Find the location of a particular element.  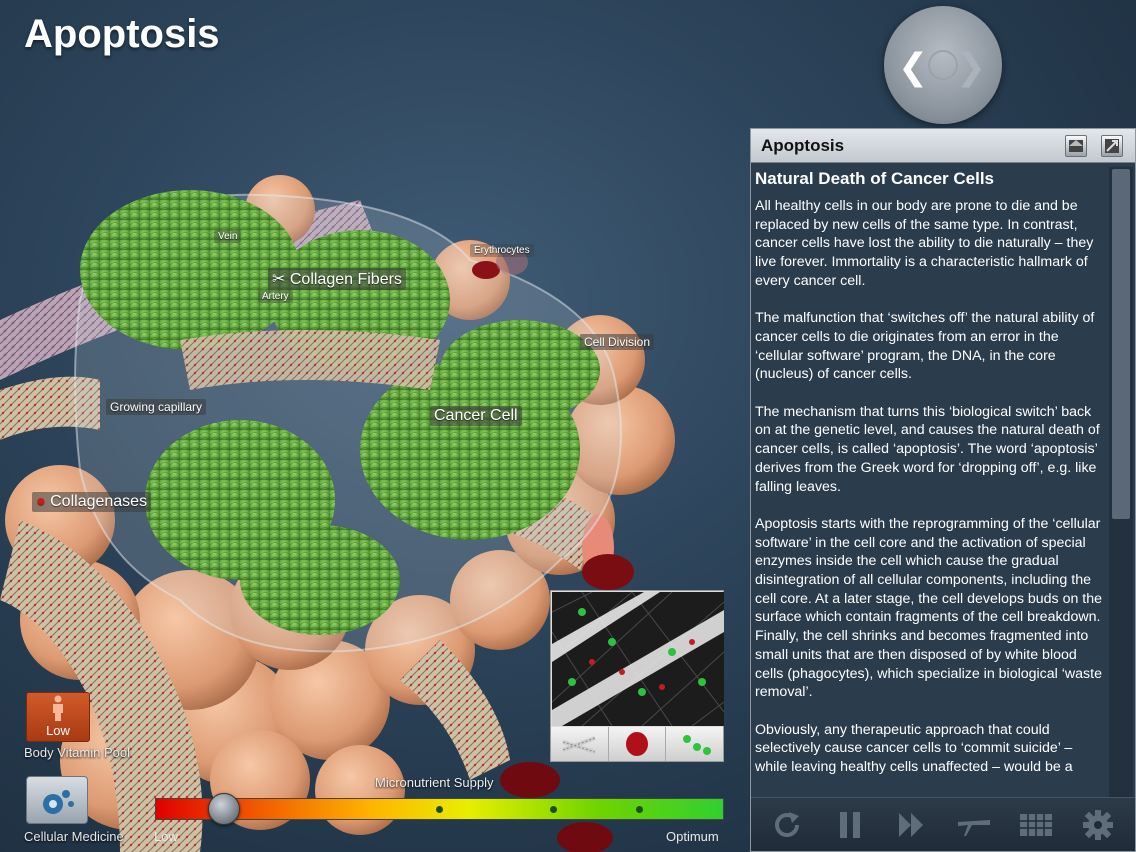

navigation-dial: ❮ ❯ is located at coordinates (943, 65).